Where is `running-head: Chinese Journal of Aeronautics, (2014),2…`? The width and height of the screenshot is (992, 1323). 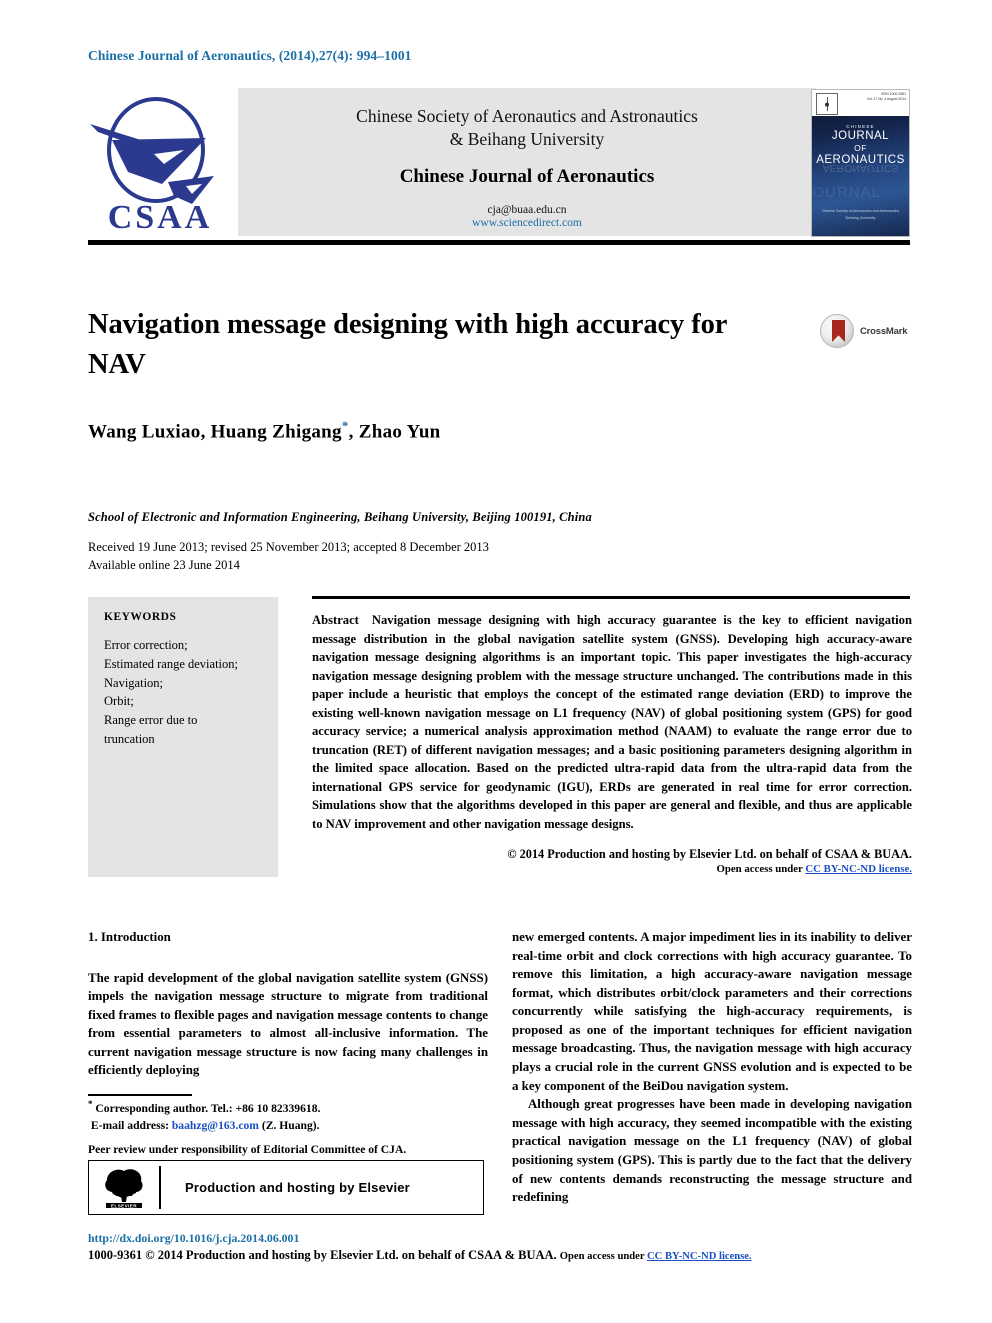 running-head: Chinese Journal of Aeronautics, (2014),2… is located at coordinates (250, 55).